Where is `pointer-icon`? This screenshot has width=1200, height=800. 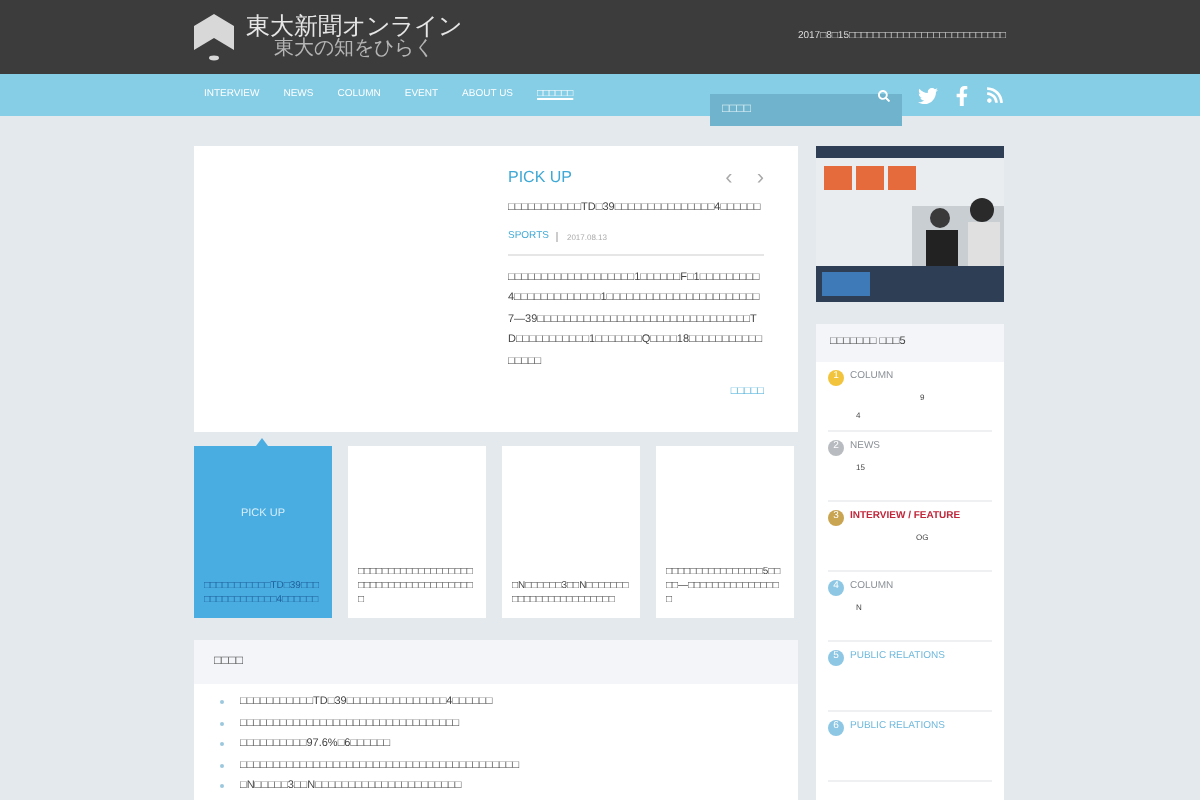 pointer-icon is located at coordinates (262, 442).